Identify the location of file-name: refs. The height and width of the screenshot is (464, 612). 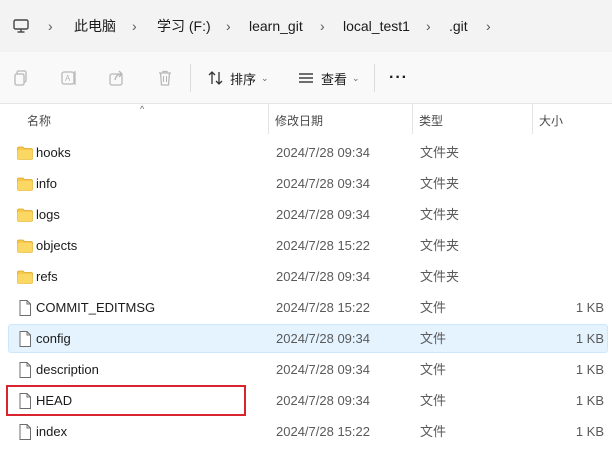
(47, 276).